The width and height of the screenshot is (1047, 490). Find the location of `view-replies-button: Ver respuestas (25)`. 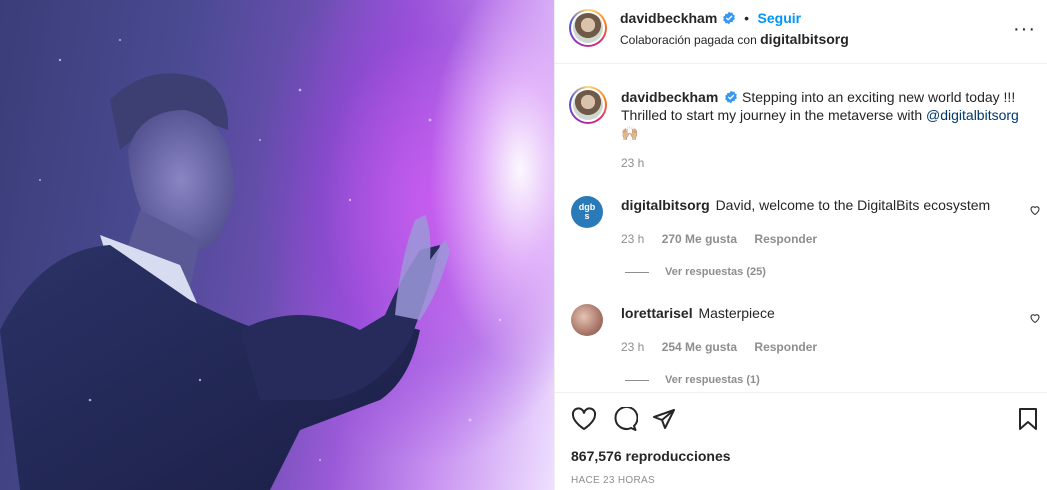

view-replies-button: Ver respuestas (25) is located at coordinates (695, 272).